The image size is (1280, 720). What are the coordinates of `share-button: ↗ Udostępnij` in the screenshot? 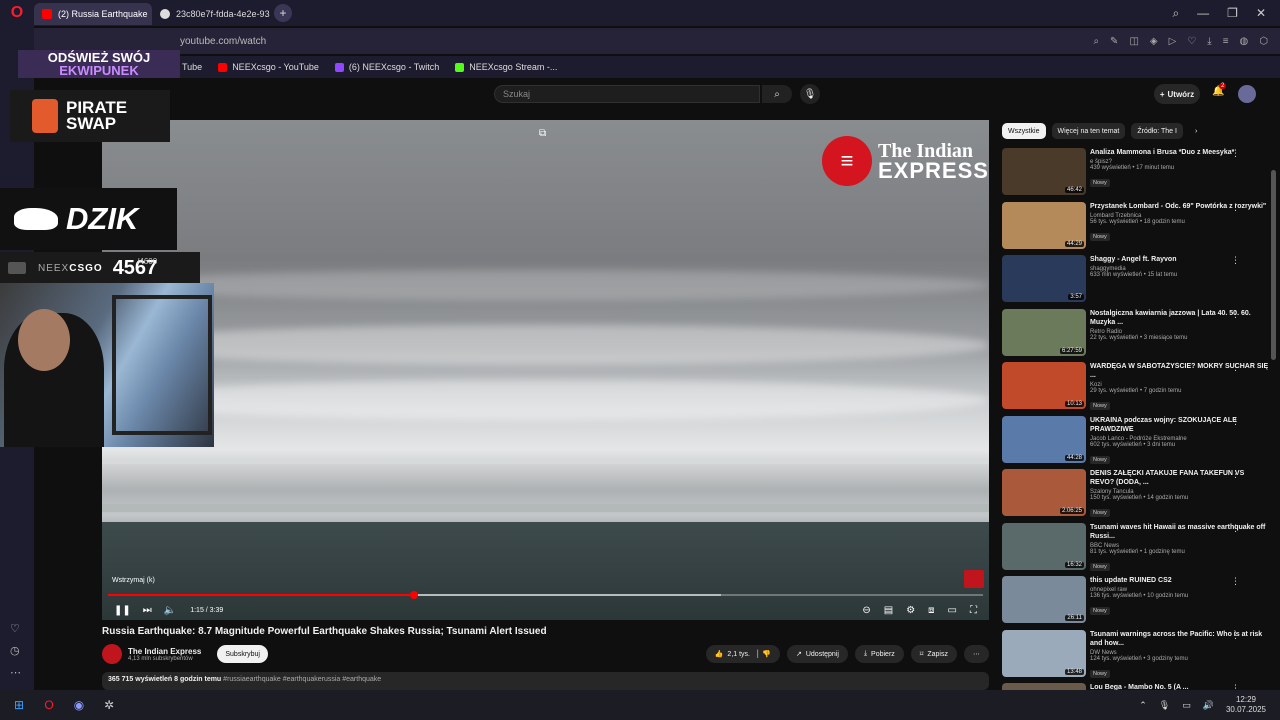 It's located at (817, 654).